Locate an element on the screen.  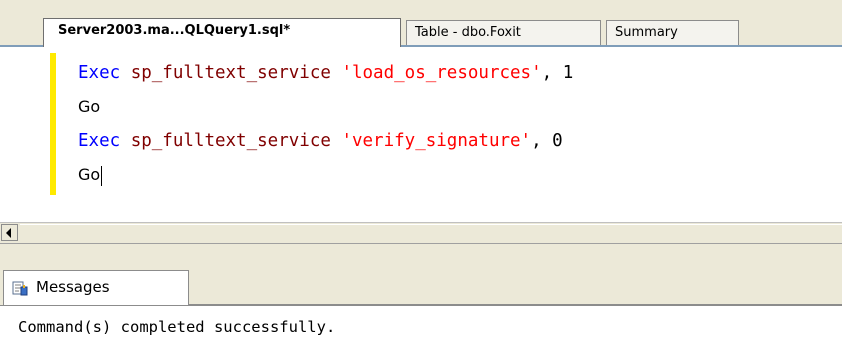
horizontal-scrollbar is located at coordinates (421, 232).